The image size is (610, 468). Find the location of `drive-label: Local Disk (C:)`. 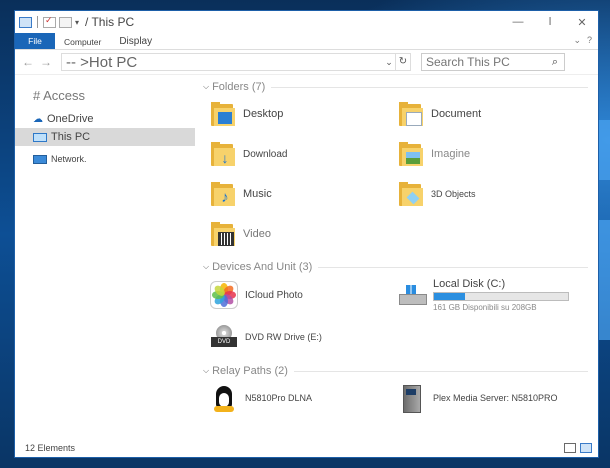

drive-label: Local Disk (C:) is located at coordinates (469, 284).